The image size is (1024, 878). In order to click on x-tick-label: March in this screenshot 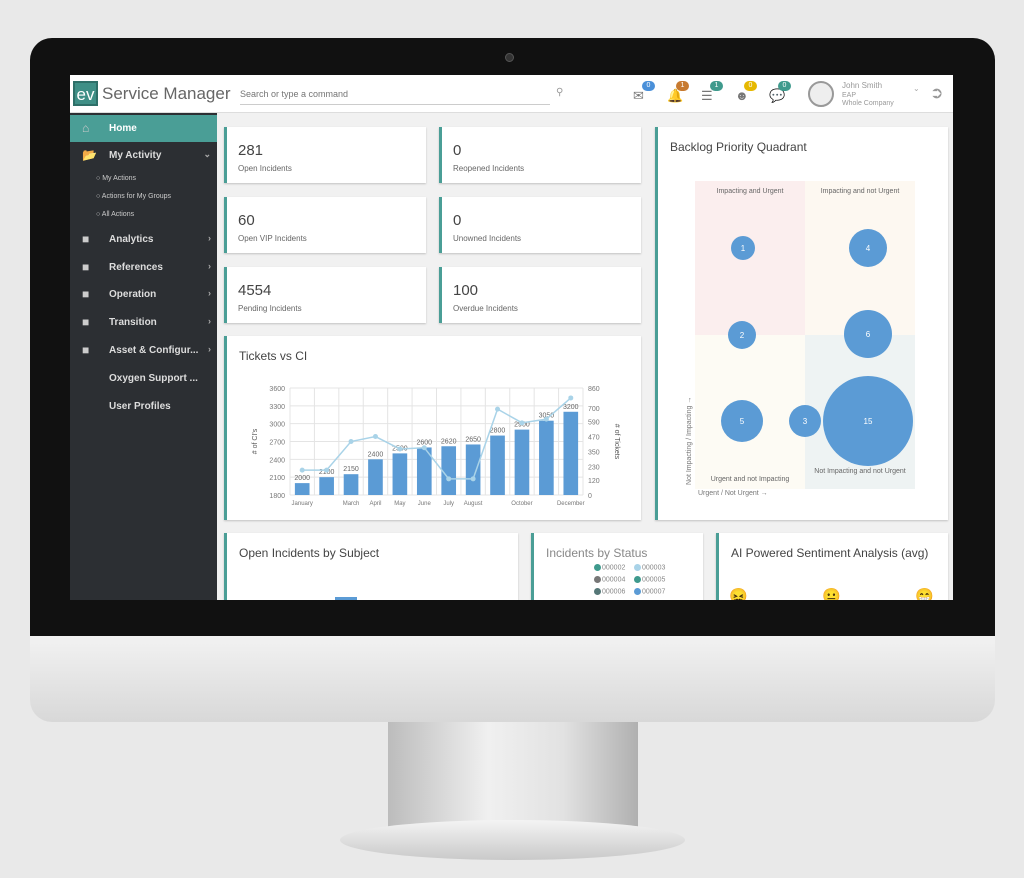, I will do `click(351, 504)`.